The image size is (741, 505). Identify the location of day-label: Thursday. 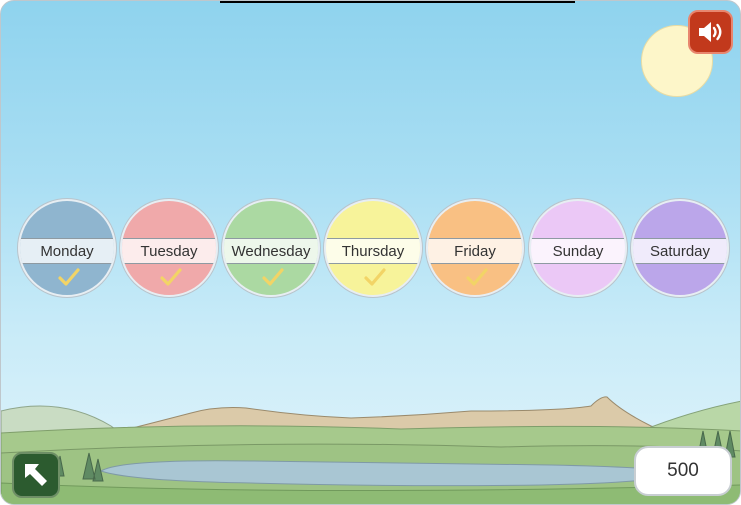
(373, 251).